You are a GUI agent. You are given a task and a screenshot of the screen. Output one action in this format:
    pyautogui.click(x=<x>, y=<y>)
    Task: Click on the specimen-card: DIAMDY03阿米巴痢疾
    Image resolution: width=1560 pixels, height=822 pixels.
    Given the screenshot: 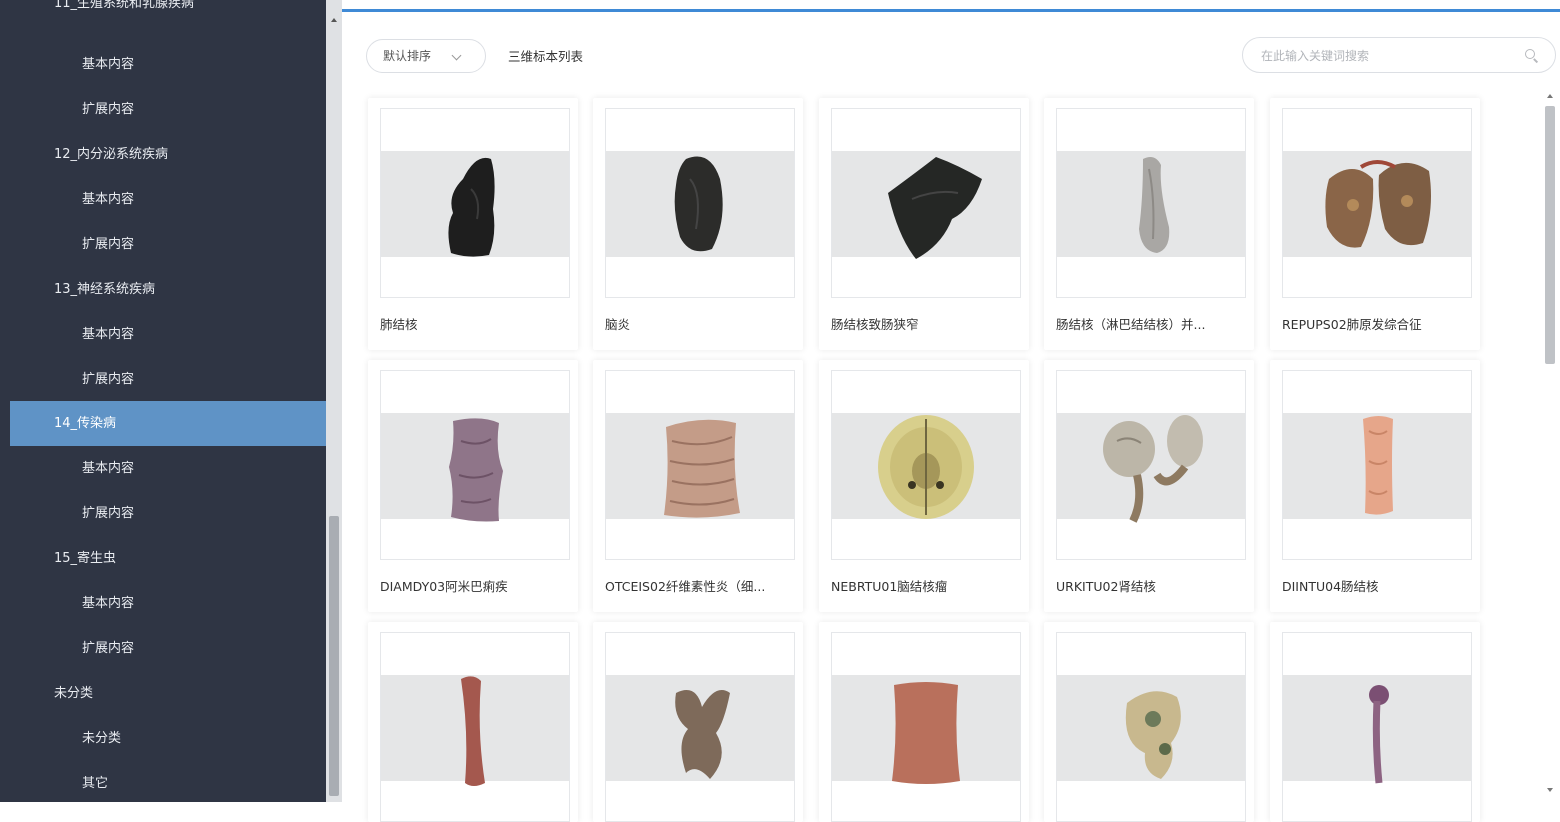 What is the action you would take?
    pyautogui.click(x=473, y=486)
    